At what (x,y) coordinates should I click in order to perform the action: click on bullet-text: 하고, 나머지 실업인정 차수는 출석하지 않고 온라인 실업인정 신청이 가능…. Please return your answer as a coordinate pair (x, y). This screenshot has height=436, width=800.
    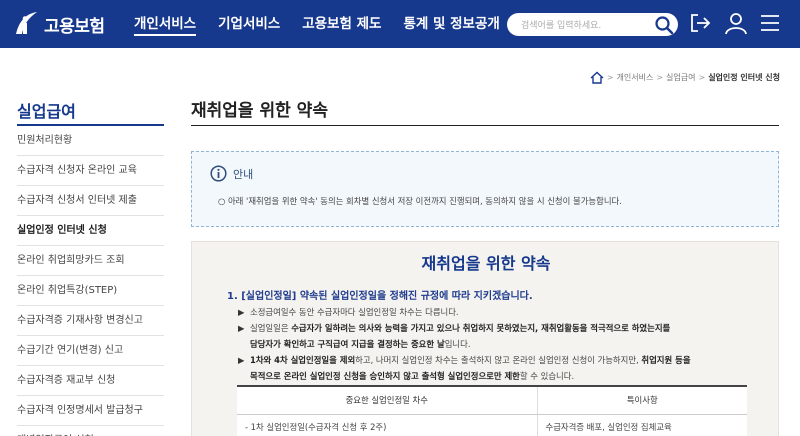
    Looking at the image, I should click on (498, 360).